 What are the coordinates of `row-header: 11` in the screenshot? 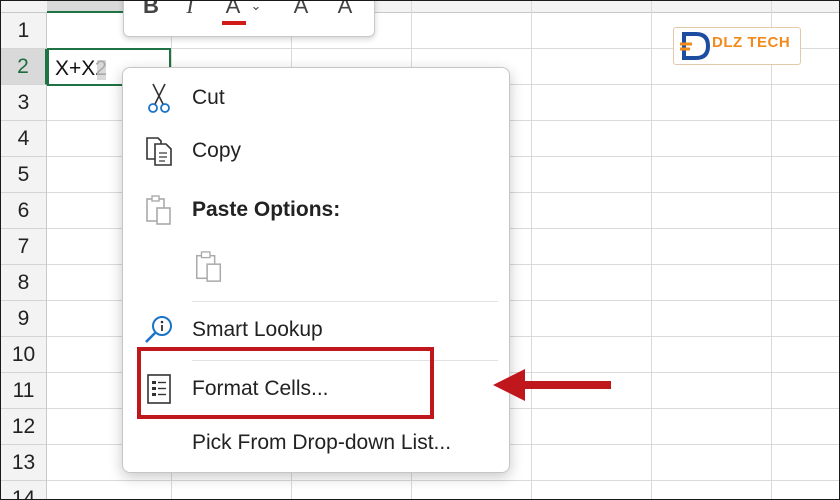 It's located at (24, 391).